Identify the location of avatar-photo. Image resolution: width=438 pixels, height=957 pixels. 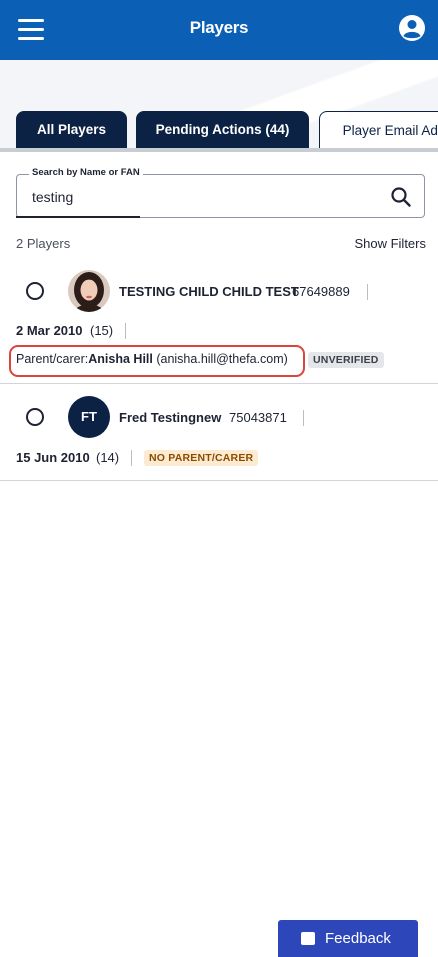
(89, 291).